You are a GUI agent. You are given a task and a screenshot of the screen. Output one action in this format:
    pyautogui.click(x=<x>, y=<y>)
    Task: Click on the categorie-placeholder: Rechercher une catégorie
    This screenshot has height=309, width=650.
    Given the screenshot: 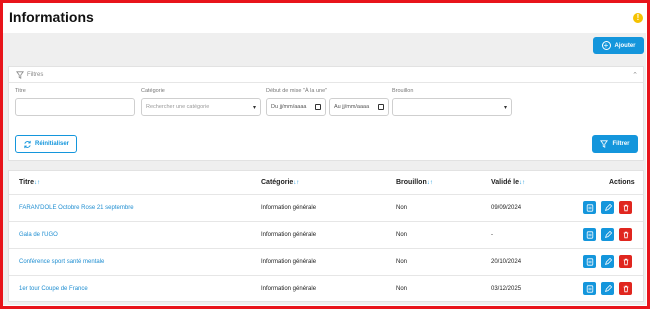 What is the action you would take?
    pyautogui.click(x=178, y=107)
    